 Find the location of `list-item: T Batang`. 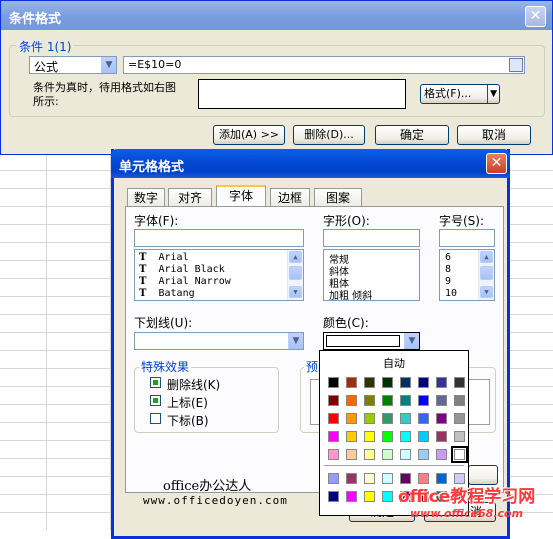

list-item: T Batang is located at coordinates (167, 293).